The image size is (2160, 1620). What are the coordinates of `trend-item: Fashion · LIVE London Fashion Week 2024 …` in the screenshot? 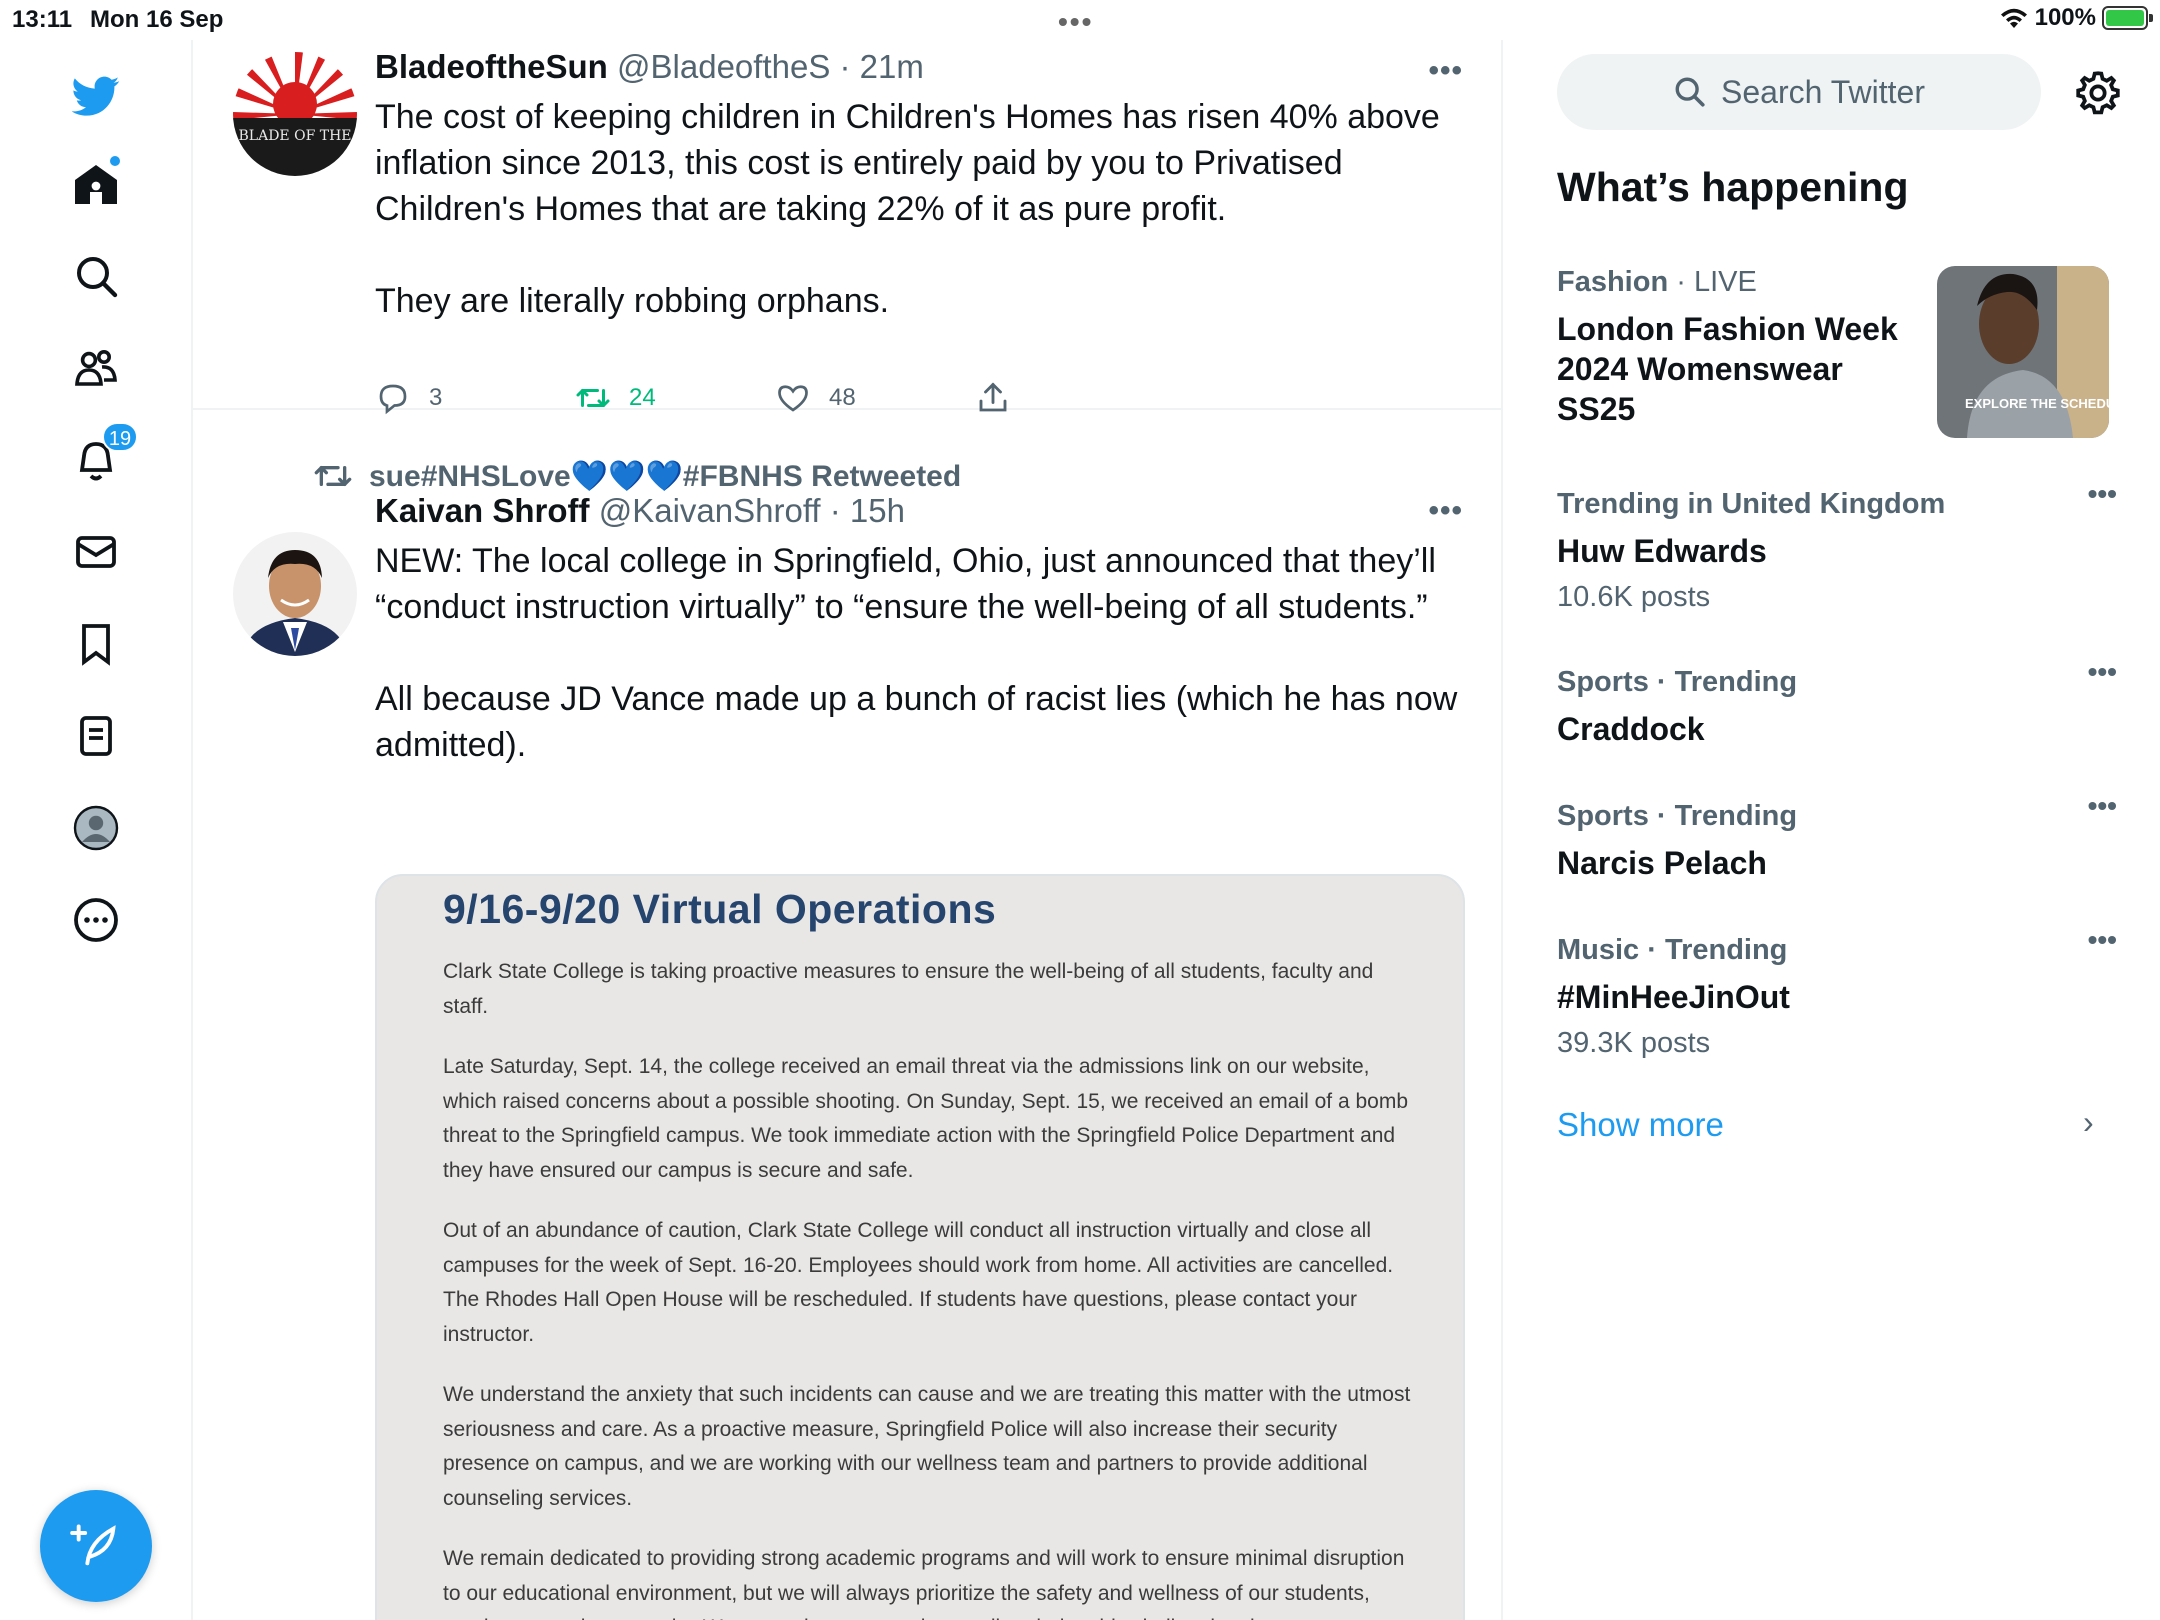 It's located at (1837, 352).